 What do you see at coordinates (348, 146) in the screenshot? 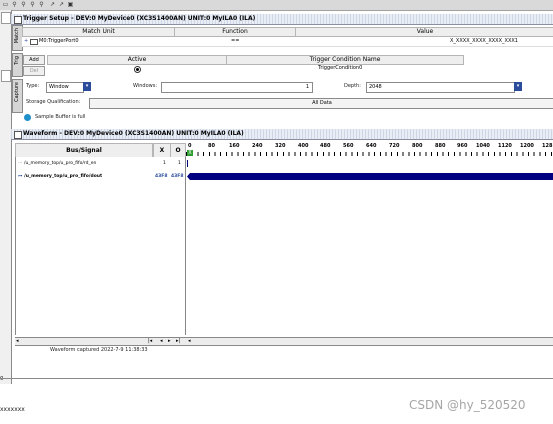
I see `ruler-tick-label: 560` at bounding box center [348, 146].